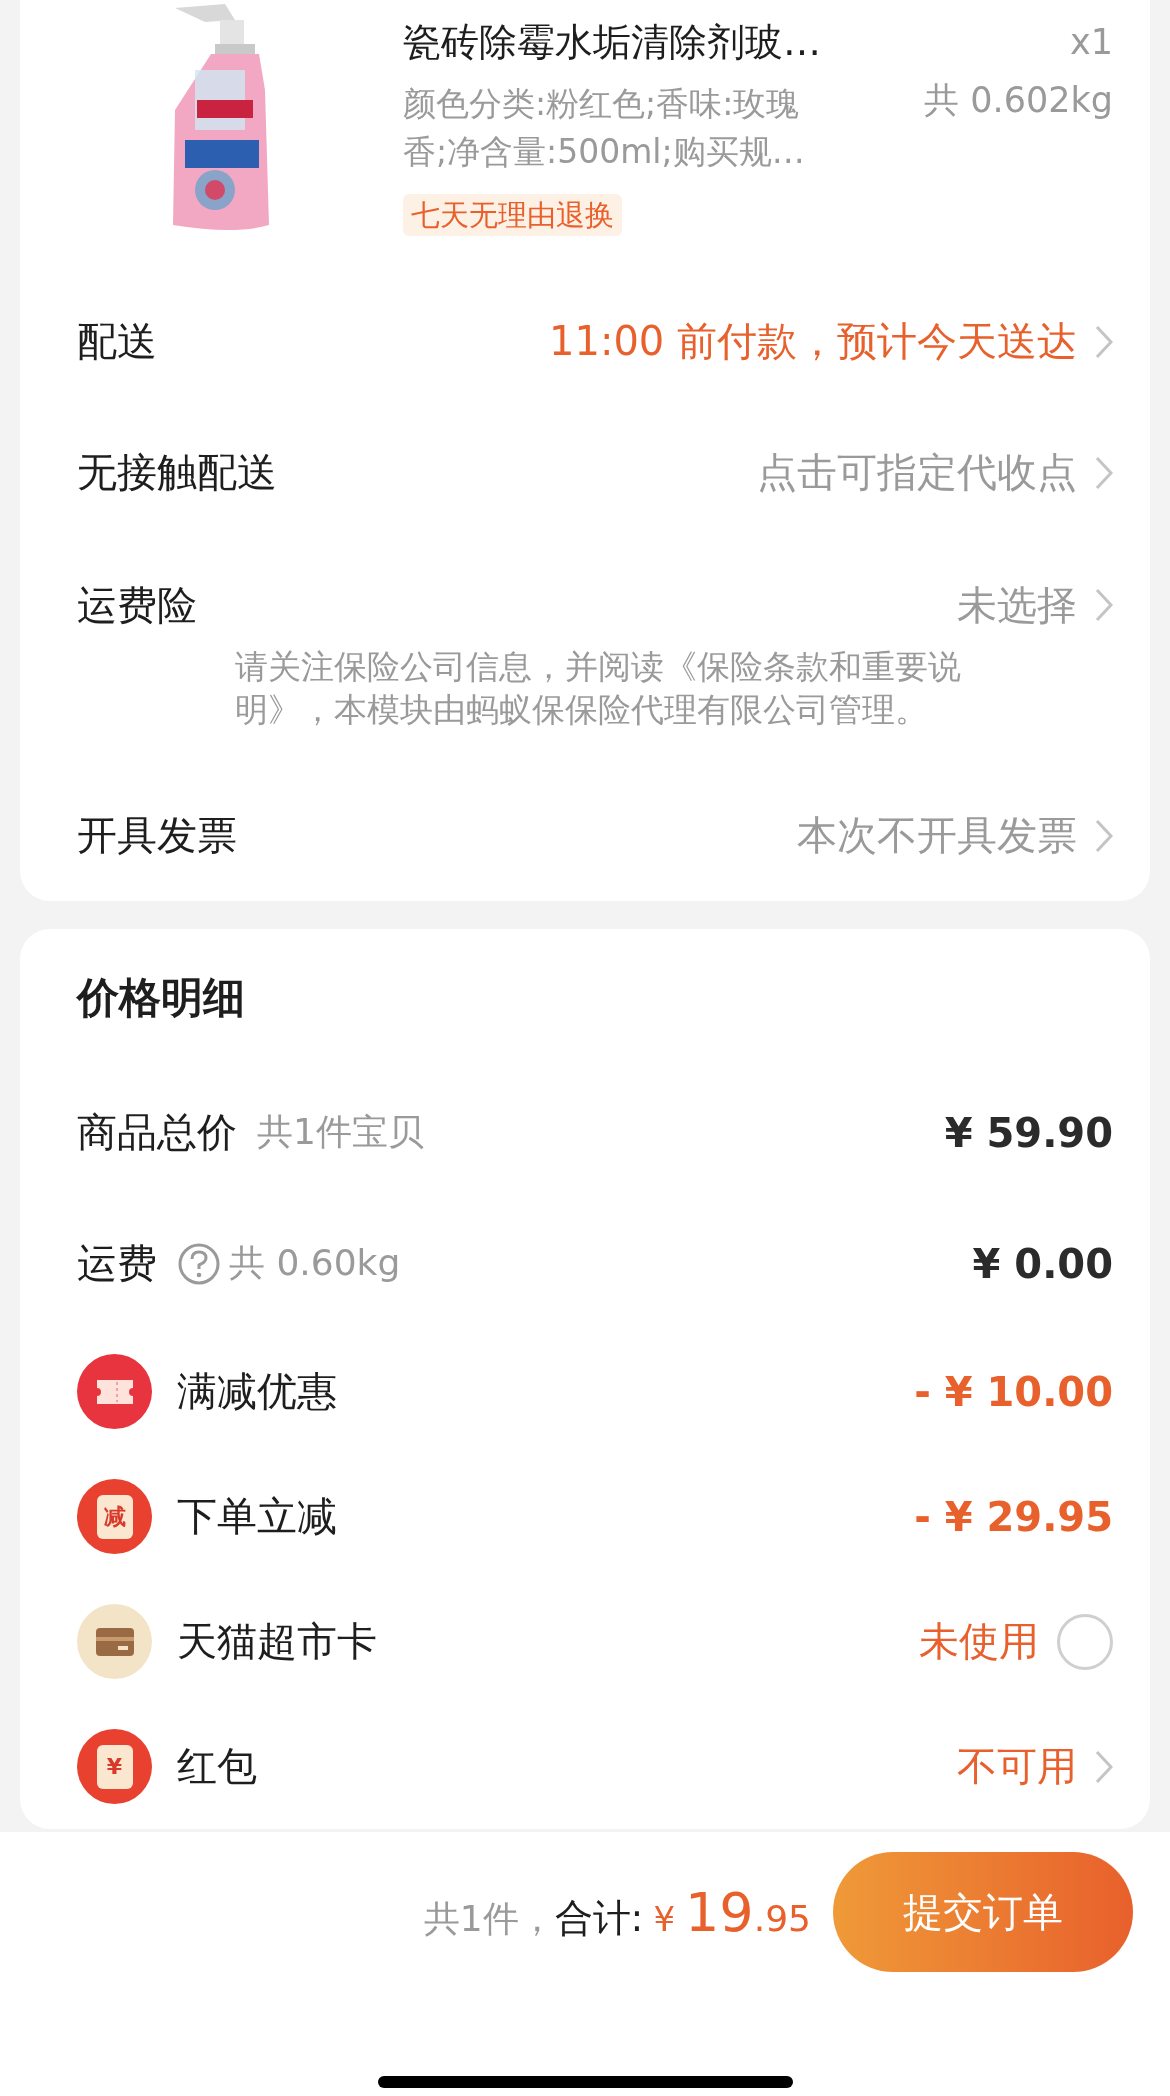 The height and width of the screenshot is (2096, 1170). Describe the element at coordinates (257, 1391) in the screenshot. I see `row-label: 满减优惠` at that location.